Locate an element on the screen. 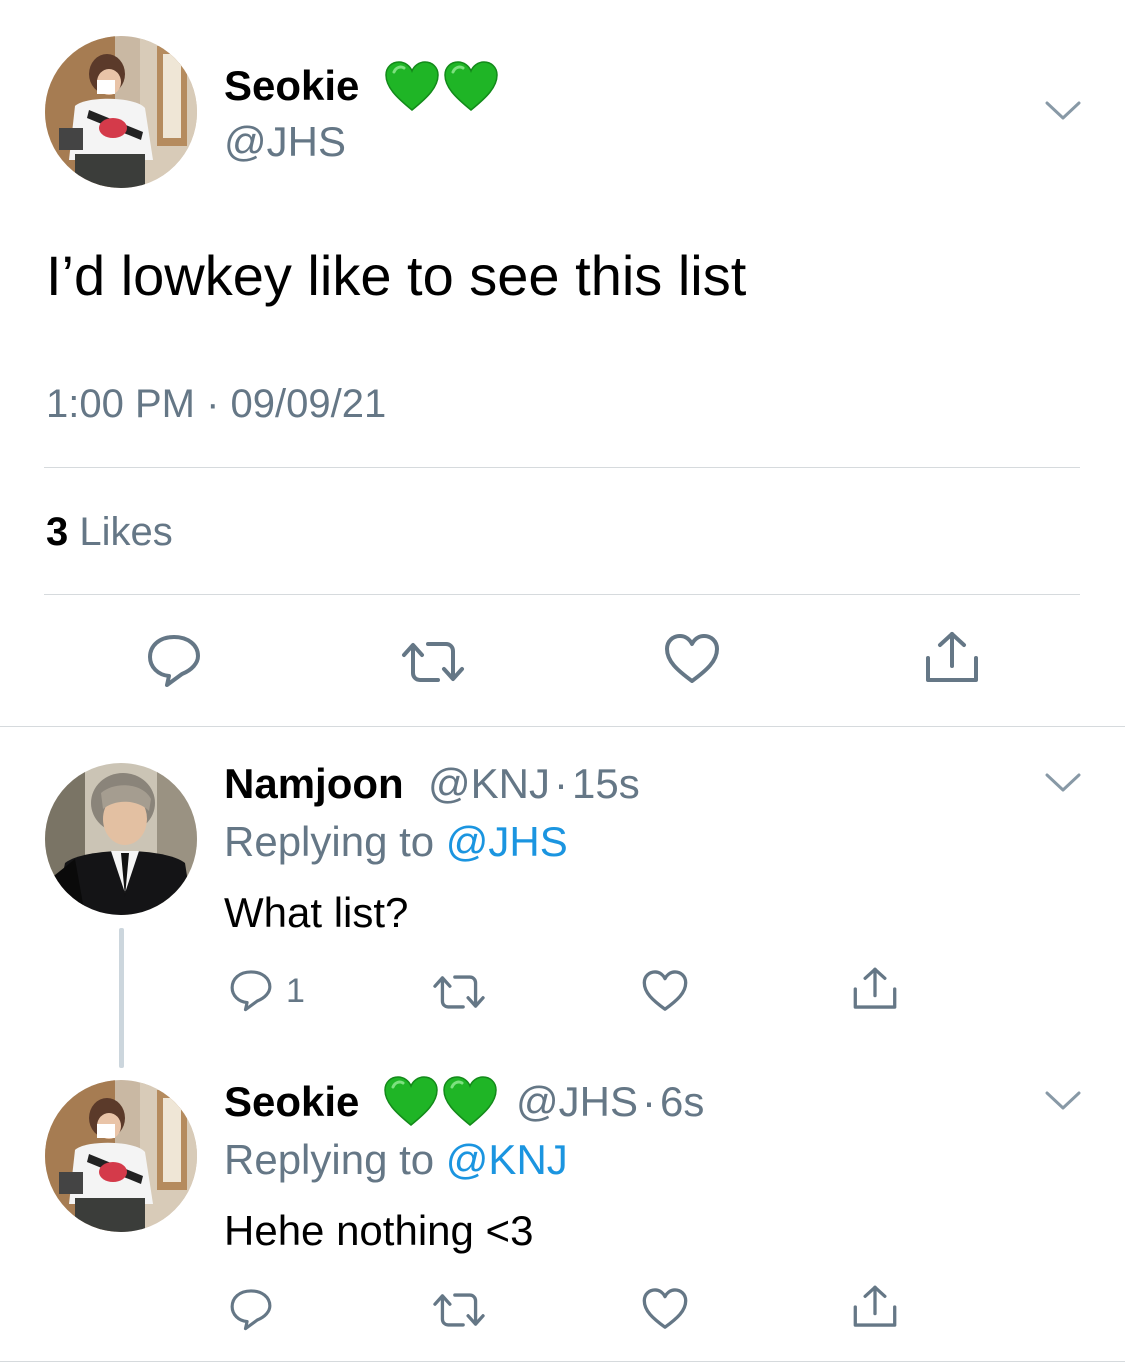 This screenshot has width=1125, height=1363. reply-time: 15s is located at coordinates (605, 783).